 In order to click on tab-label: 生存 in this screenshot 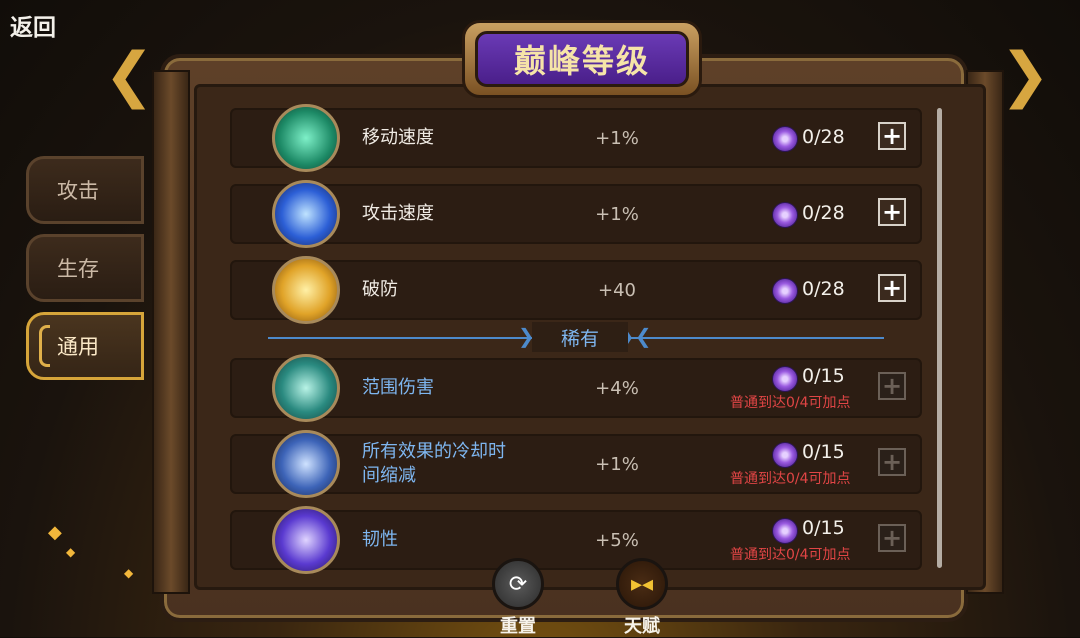, I will do `click(78, 269)`.